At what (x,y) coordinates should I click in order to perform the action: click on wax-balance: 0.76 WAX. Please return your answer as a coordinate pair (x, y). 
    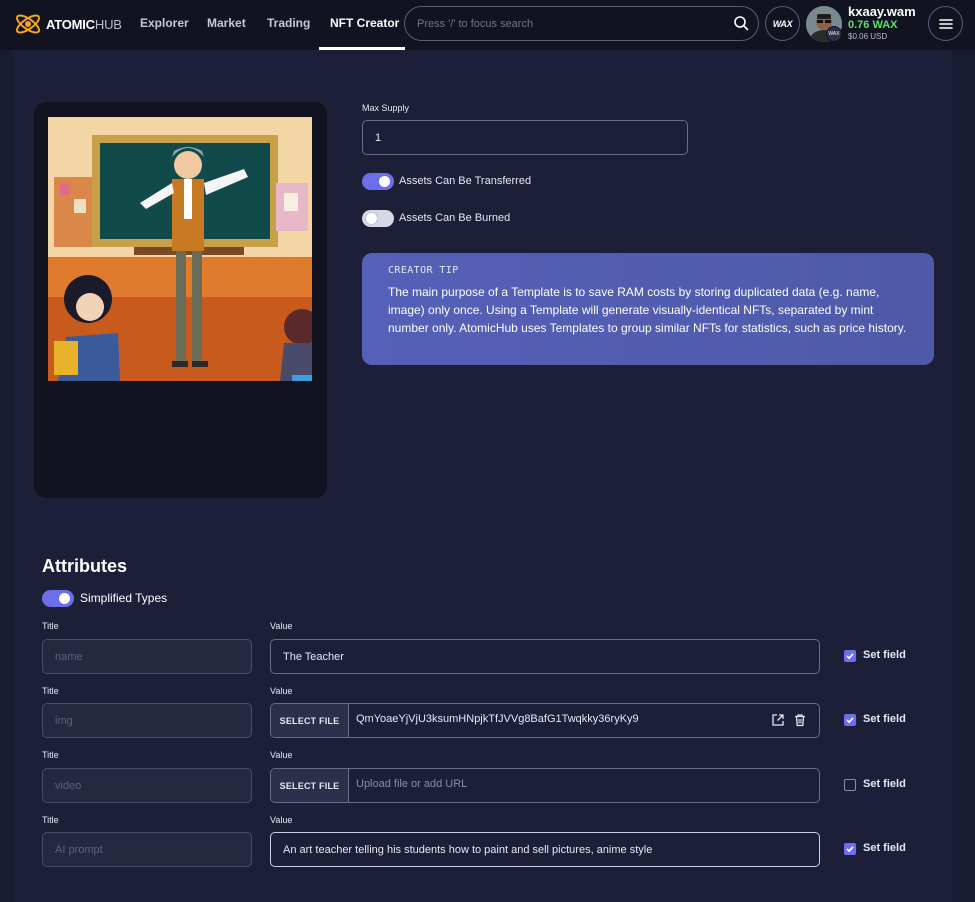
    Looking at the image, I should click on (873, 25).